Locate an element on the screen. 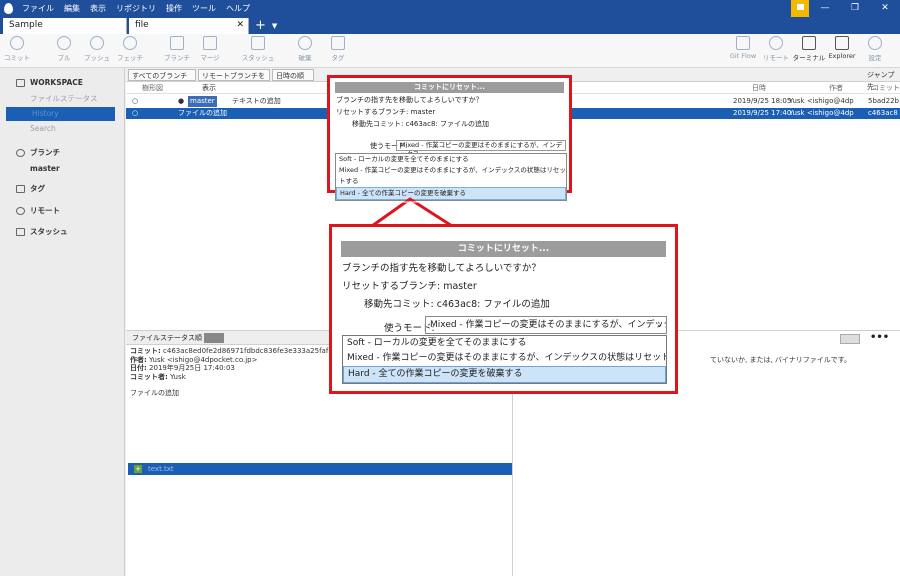 The height and width of the screenshot is (576, 900). commit-button: コミット is located at coordinates (18, 49).